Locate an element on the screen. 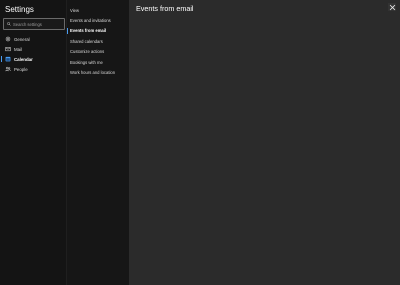  nav-item-people: People is located at coordinates (33, 69).